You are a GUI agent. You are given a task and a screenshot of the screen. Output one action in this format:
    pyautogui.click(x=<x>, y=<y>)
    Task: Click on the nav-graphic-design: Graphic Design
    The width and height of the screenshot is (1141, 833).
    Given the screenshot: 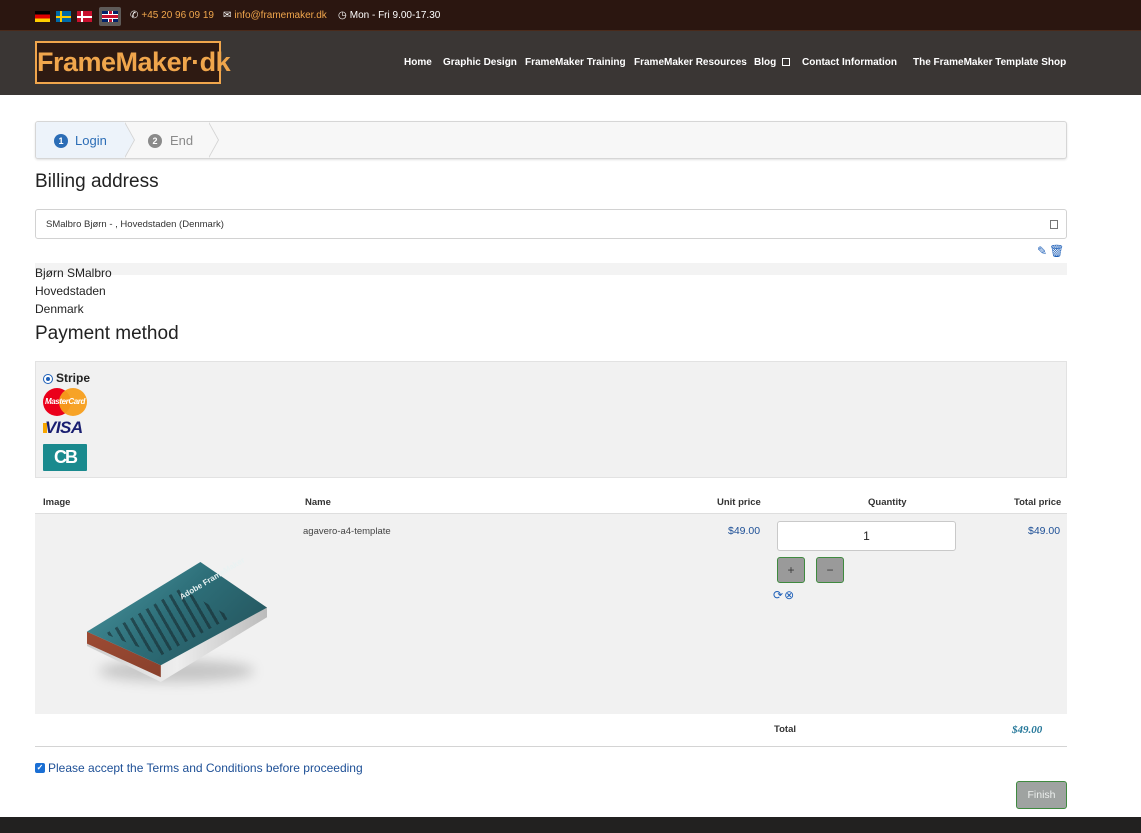 What is the action you would take?
    pyautogui.click(x=480, y=62)
    